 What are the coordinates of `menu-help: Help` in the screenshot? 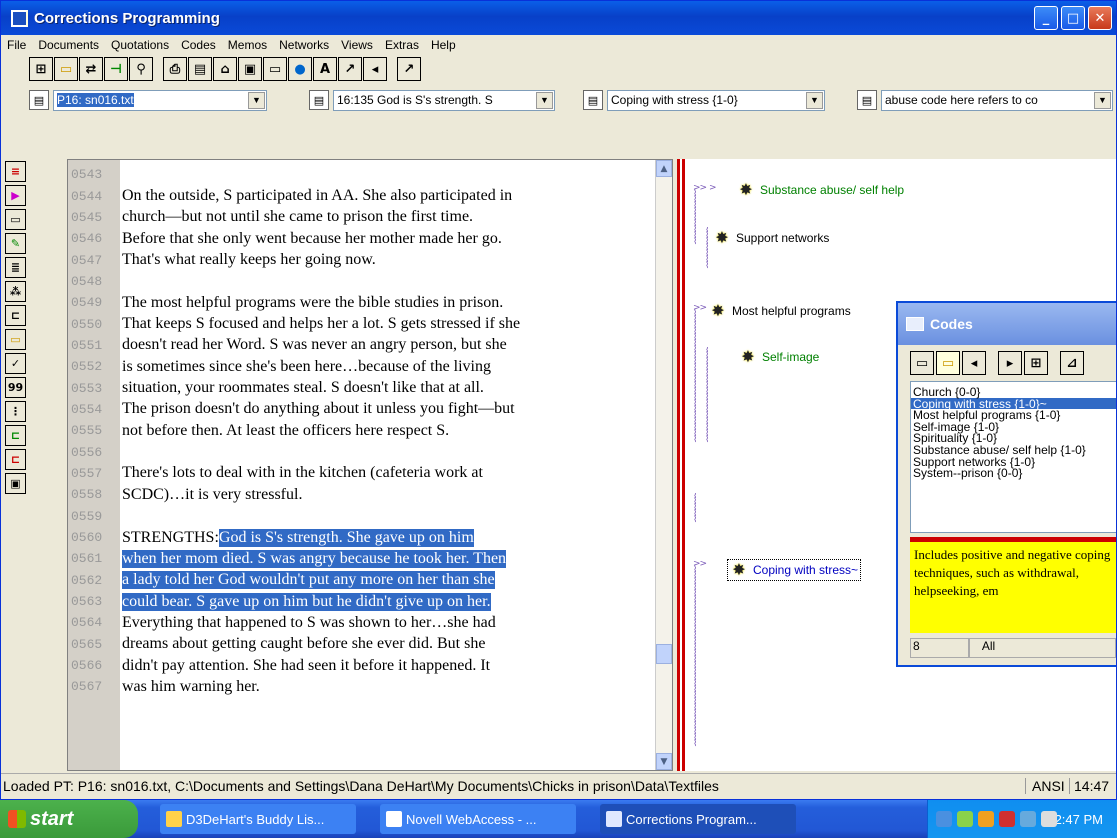 It's located at (443, 45).